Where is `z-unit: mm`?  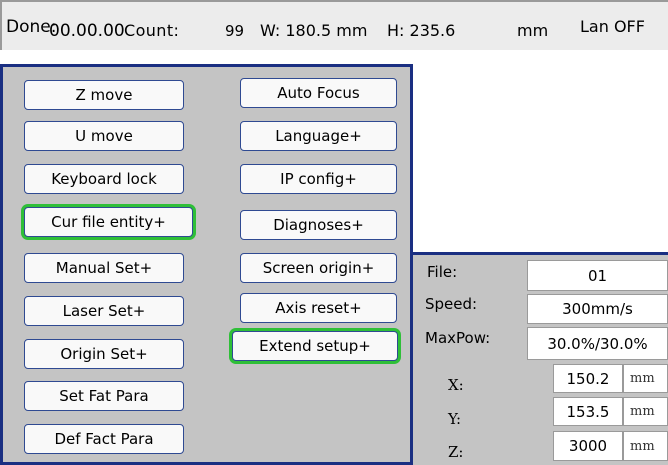 z-unit: mm is located at coordinates (645, 446).